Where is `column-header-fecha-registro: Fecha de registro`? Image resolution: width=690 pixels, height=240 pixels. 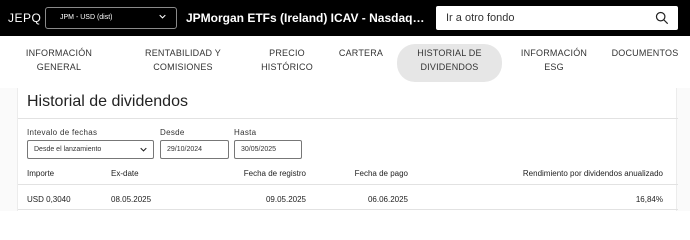 column-header-fecha-registro: Fecha de registro is located at coordinates (274, 173).